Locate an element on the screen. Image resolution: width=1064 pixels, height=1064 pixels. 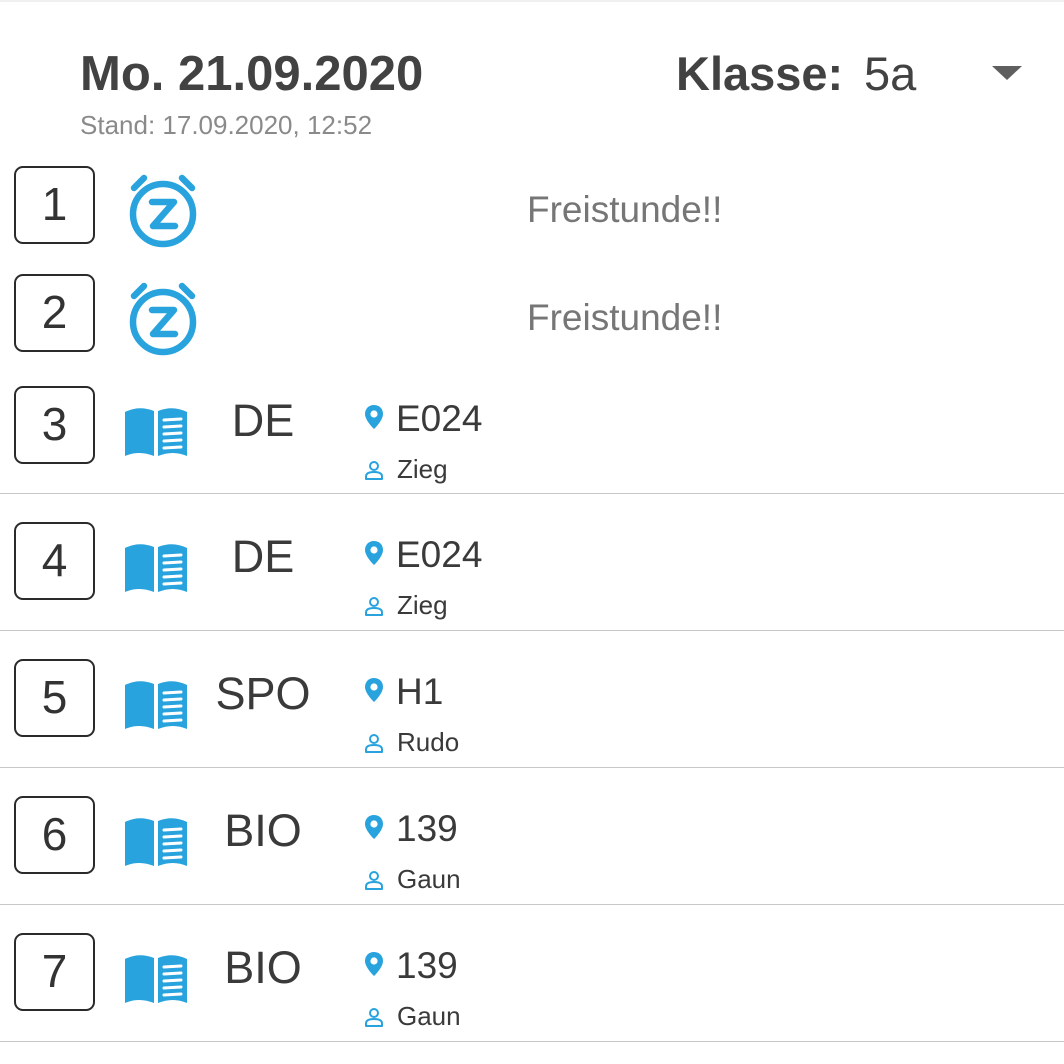
period-row: 2 Freistunde!! is located at coordinates (532, 320).